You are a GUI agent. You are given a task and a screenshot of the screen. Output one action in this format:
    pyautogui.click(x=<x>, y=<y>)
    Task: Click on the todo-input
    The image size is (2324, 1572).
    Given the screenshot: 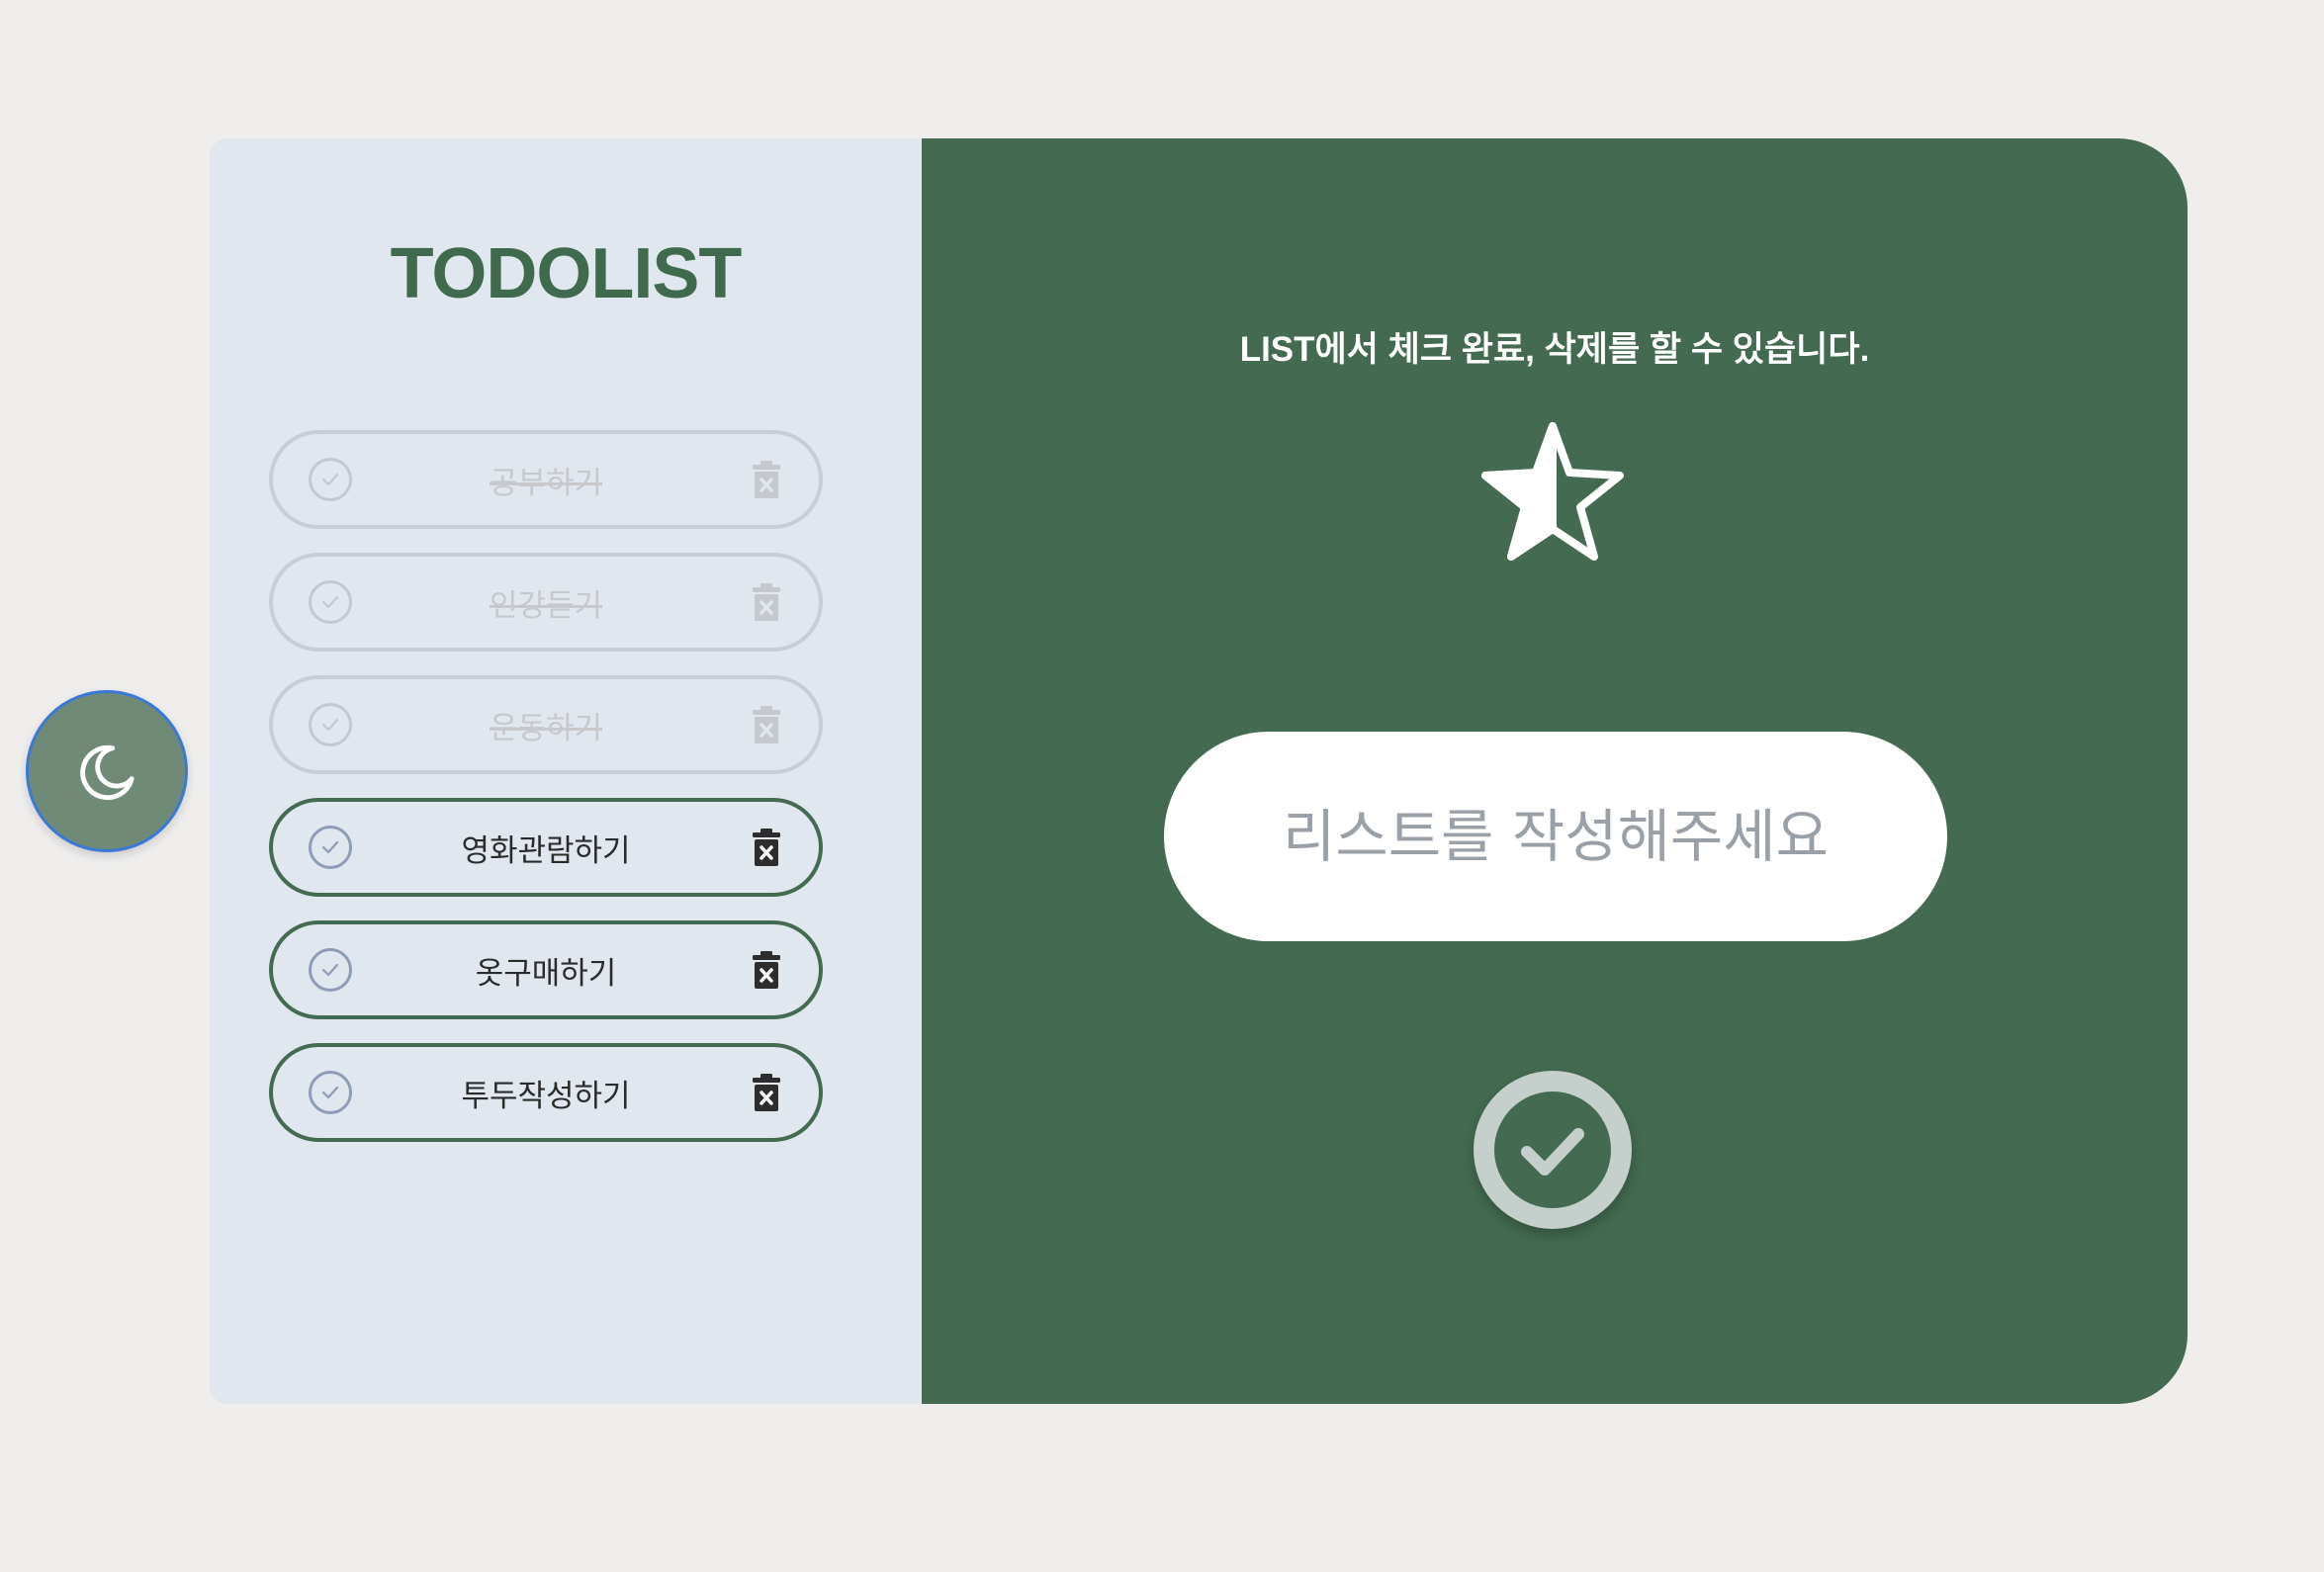 What is the action you would take?
    pyautogui.click(x=1555, y=836)
    